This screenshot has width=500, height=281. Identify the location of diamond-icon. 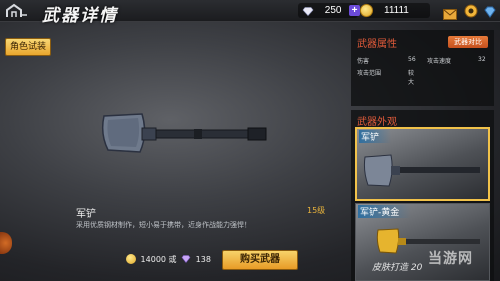
(490, 11).